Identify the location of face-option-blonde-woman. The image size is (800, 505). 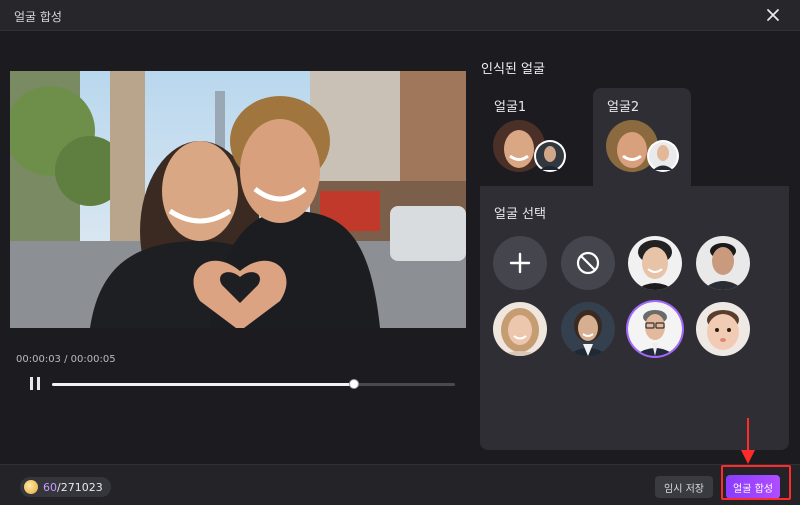
(520, 329).